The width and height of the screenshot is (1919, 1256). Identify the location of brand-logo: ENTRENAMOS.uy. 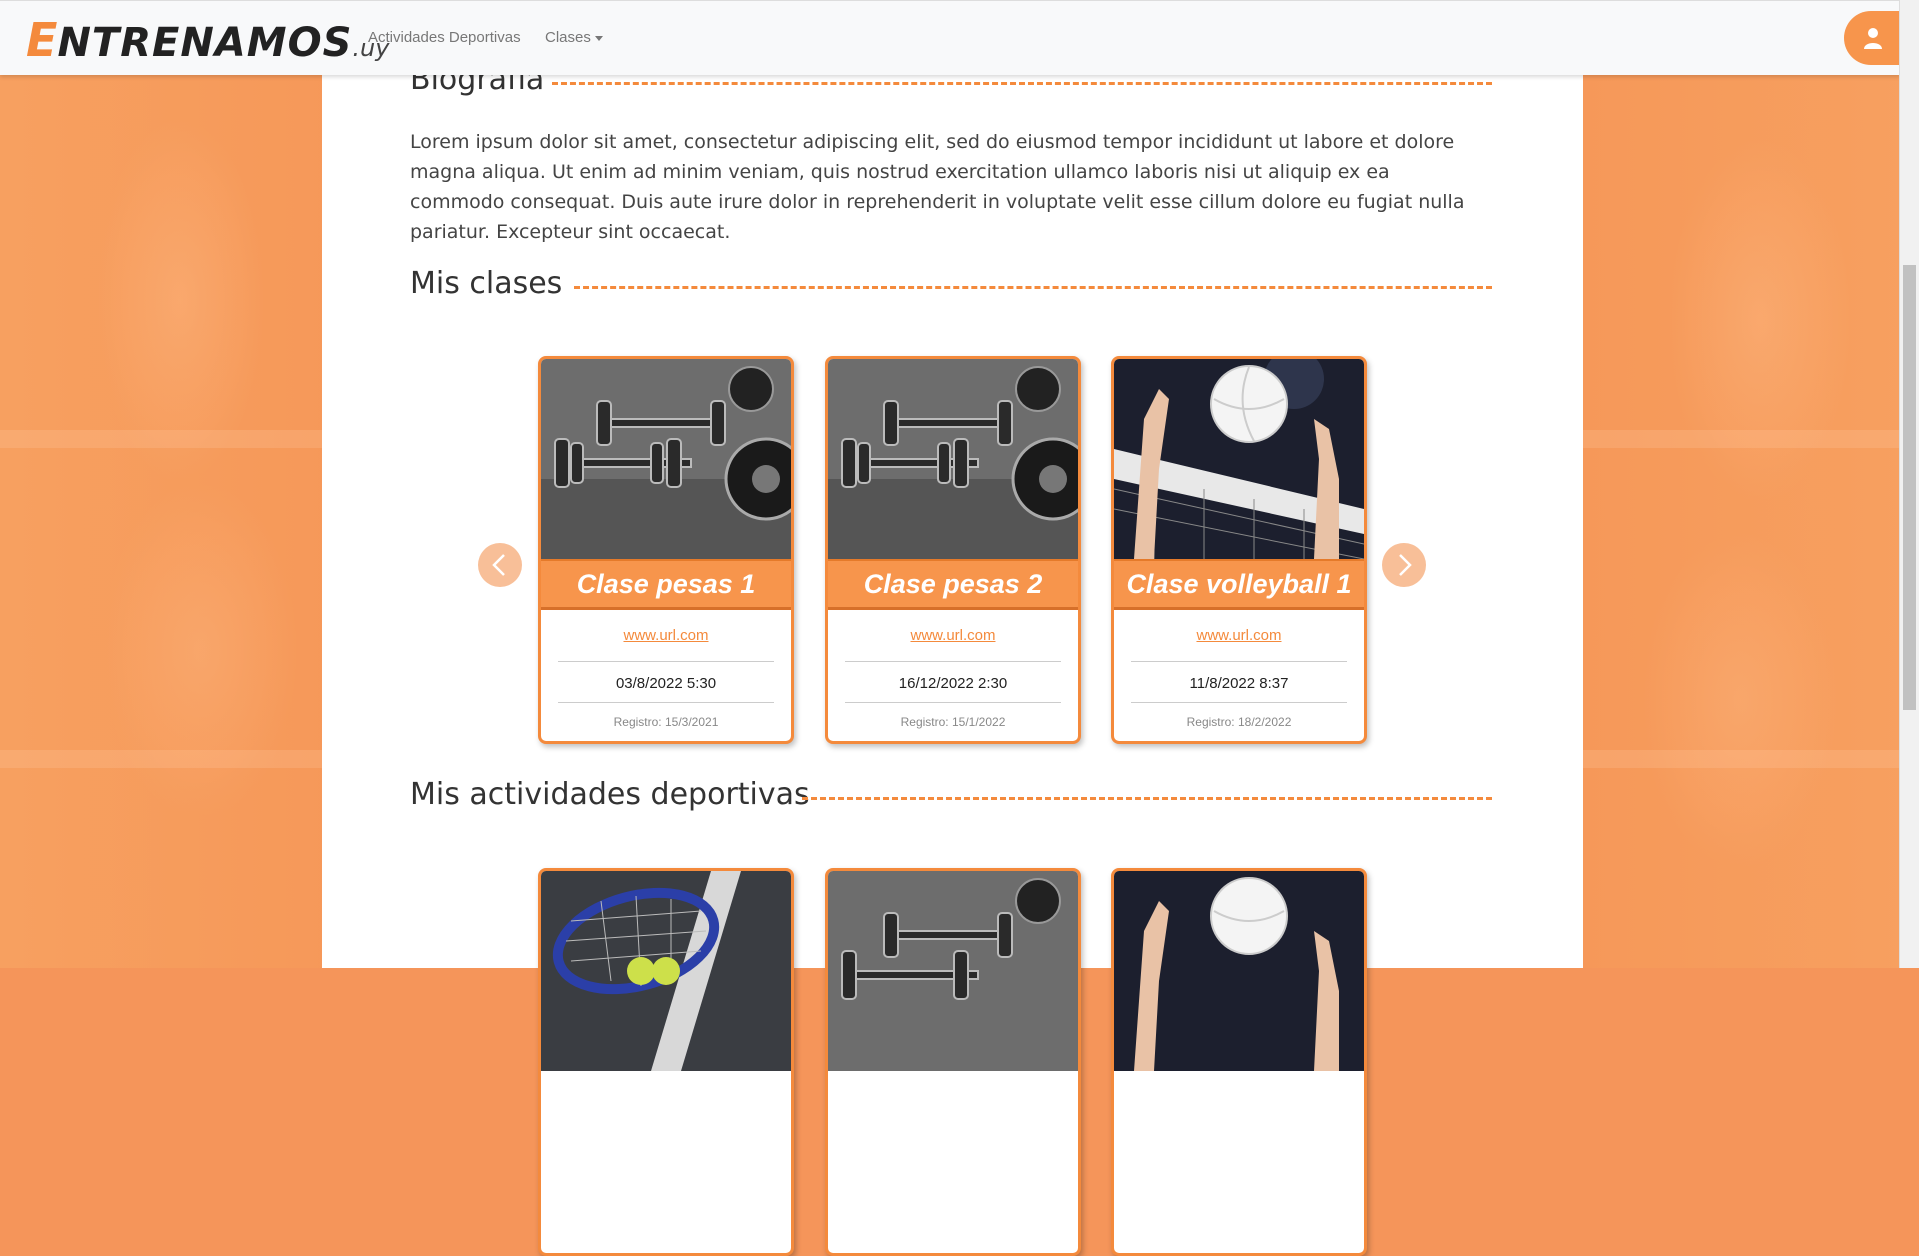
(207, 40).